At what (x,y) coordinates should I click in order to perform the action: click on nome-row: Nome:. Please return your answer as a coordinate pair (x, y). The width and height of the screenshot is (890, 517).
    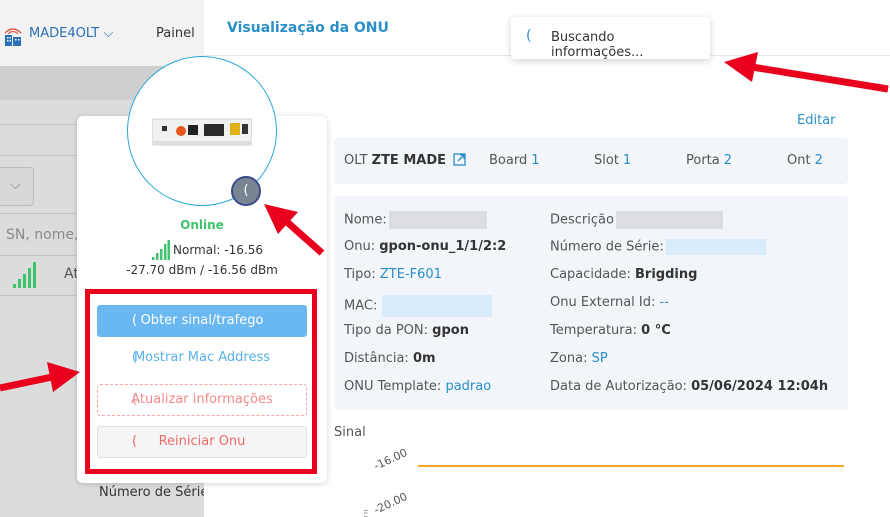
    Looking at the image, I should click on (415, 220).